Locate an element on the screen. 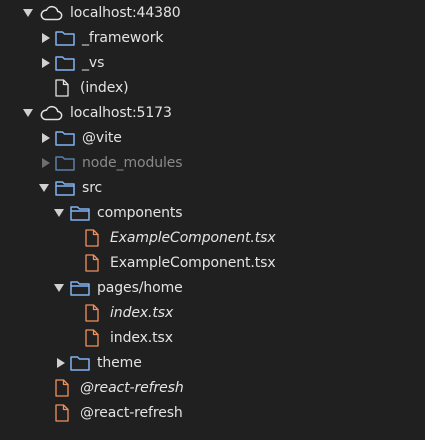 Image resolution: width=425 pixels, height=440 pixels. tree-node-node-modules: node_modules is located at coordinates (212, 162).